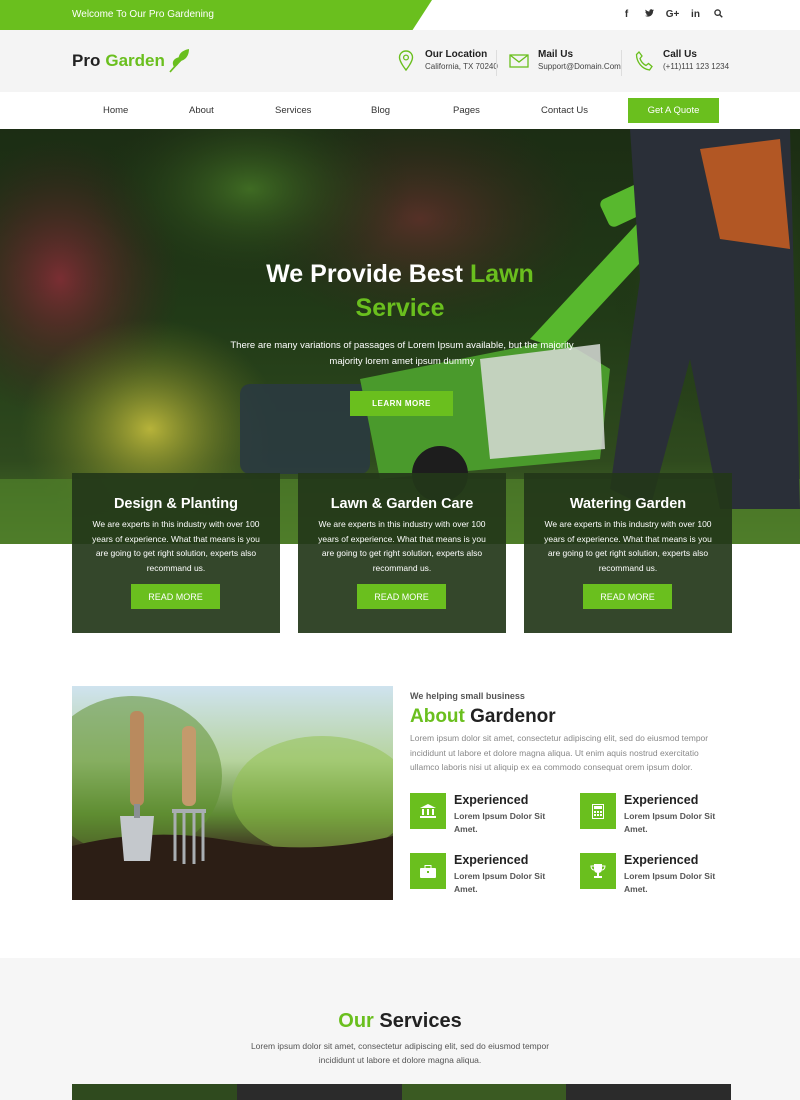  What do you see at coordinates (513, 716) in the screenshot?
I see `about-title-dark: Gardenor` at bounding box center [513, 716].